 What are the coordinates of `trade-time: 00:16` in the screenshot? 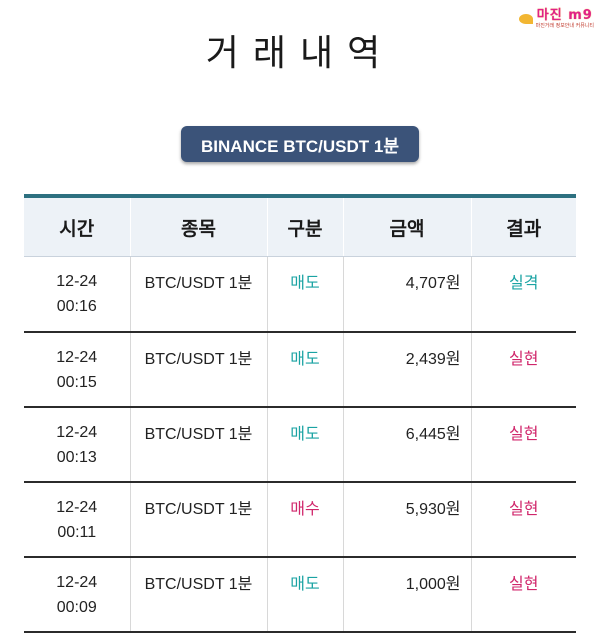 It's located at (76, 306).